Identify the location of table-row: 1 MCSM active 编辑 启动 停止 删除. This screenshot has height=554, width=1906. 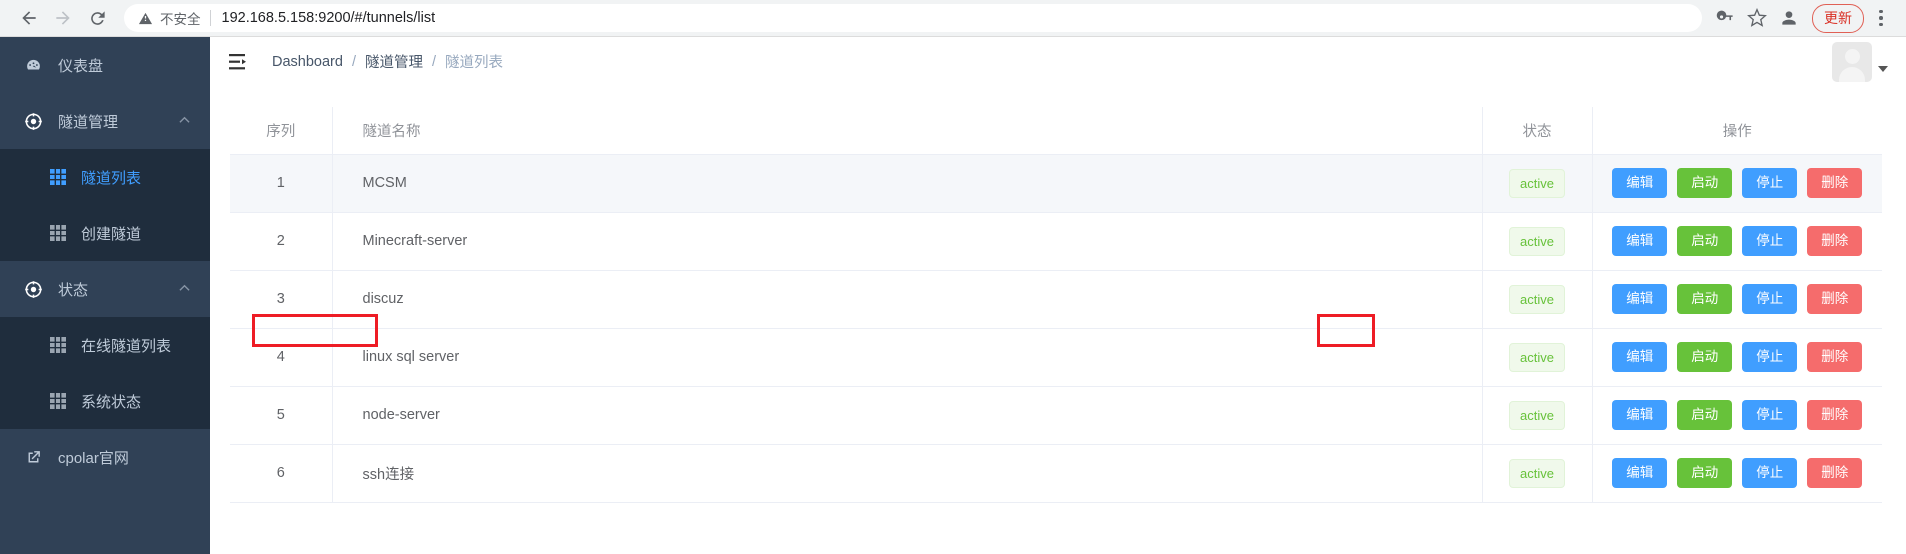
(1056, 183).